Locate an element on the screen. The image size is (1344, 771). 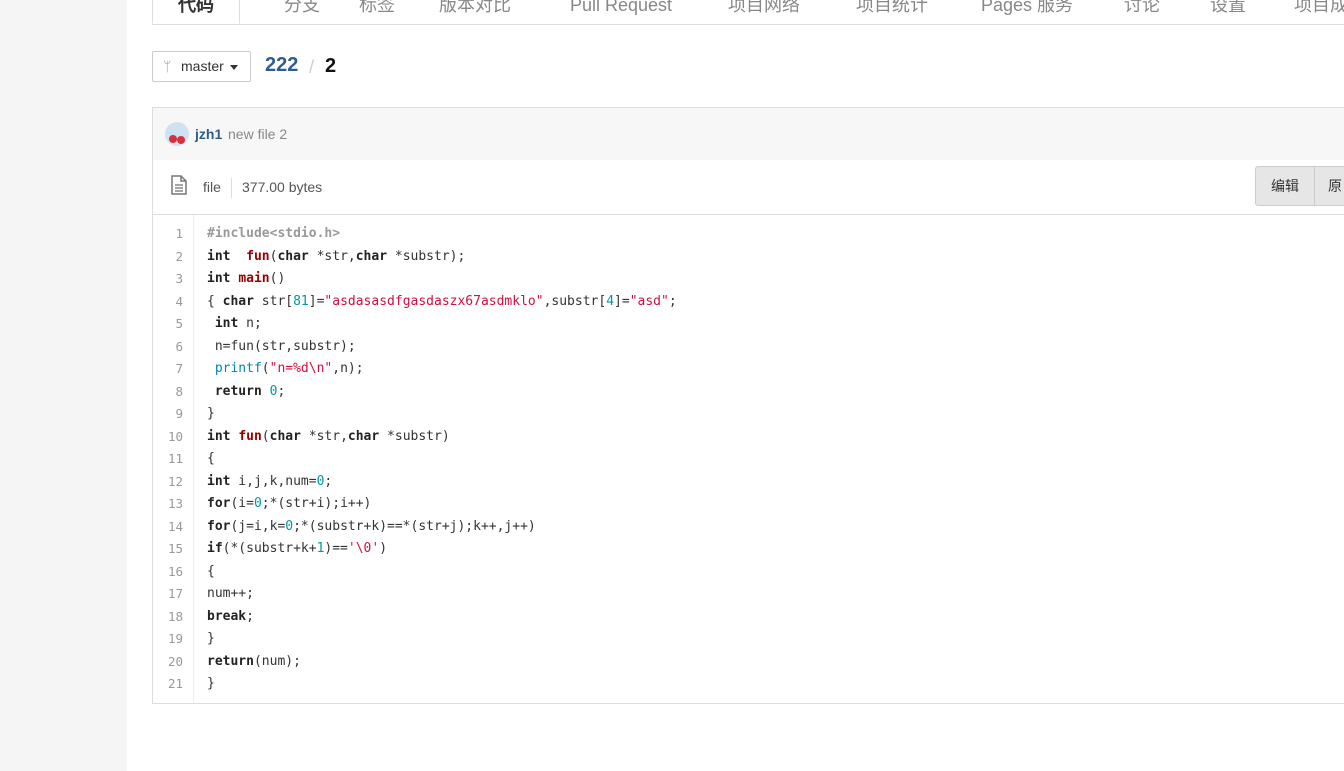
tab-members: 项目成员 is located at coordinates (1319, 11).